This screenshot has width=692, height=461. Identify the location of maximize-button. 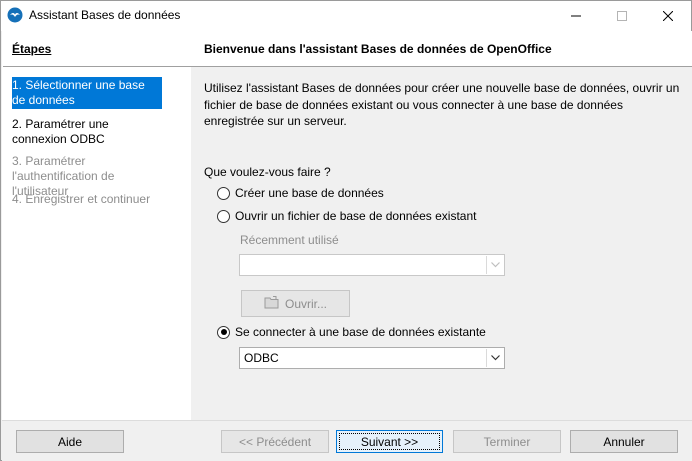
(622, 15).